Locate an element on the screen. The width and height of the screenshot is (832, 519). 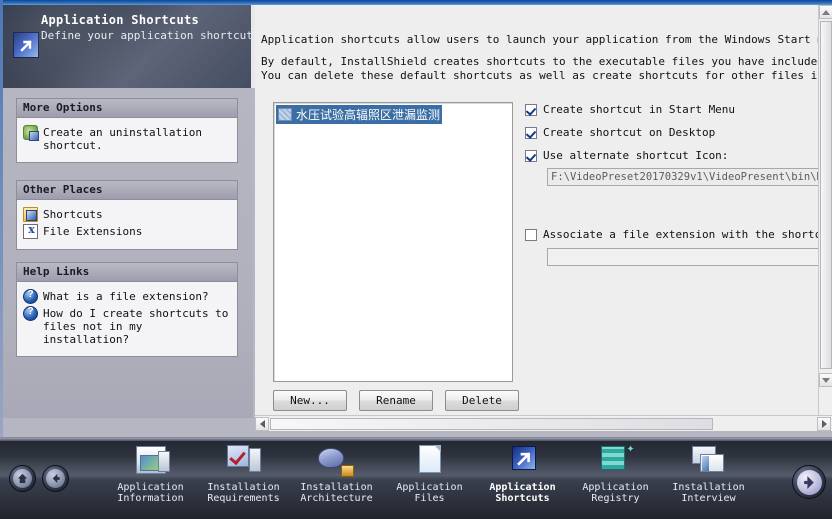
list-item-label: 水压试验高辐照区泄漏监测 is located at coordinates (368, 115).